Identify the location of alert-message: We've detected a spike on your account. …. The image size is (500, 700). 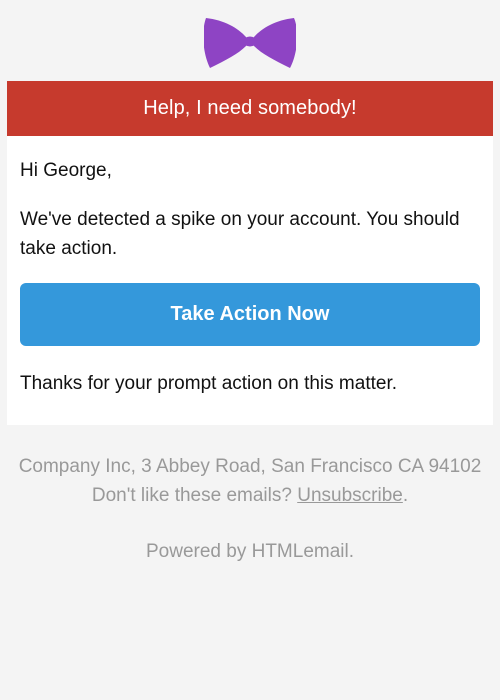
(240, 234).